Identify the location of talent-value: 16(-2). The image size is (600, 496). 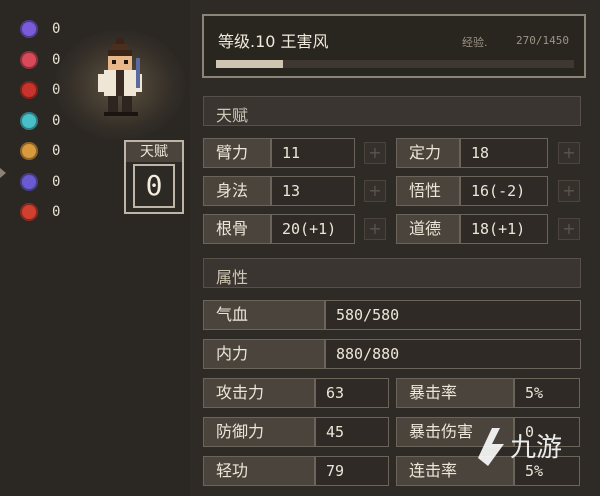
(504, 191).